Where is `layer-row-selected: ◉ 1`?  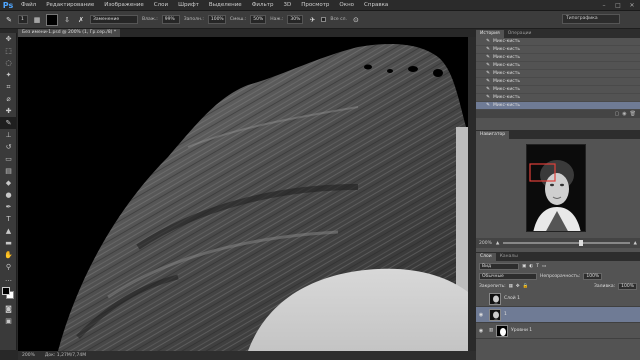 layer-row-selected: ◉ 1 is located at coordinates (558, 315).